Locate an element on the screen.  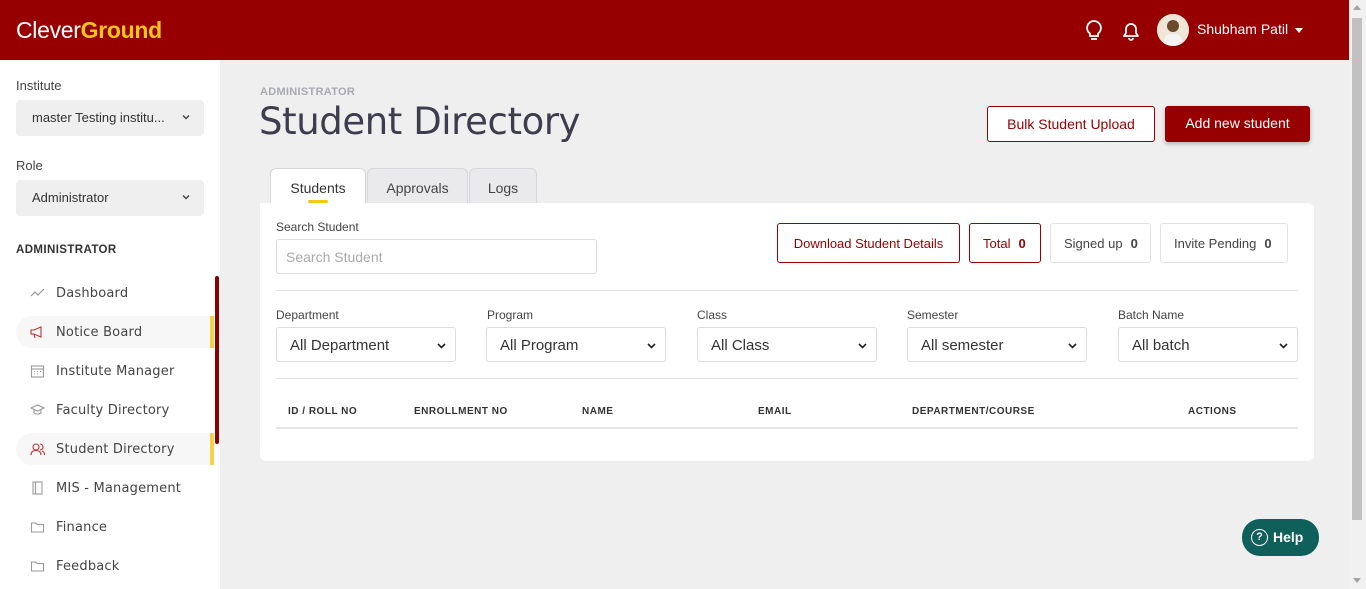
department-label: Department is located at coordinates (307, 315).